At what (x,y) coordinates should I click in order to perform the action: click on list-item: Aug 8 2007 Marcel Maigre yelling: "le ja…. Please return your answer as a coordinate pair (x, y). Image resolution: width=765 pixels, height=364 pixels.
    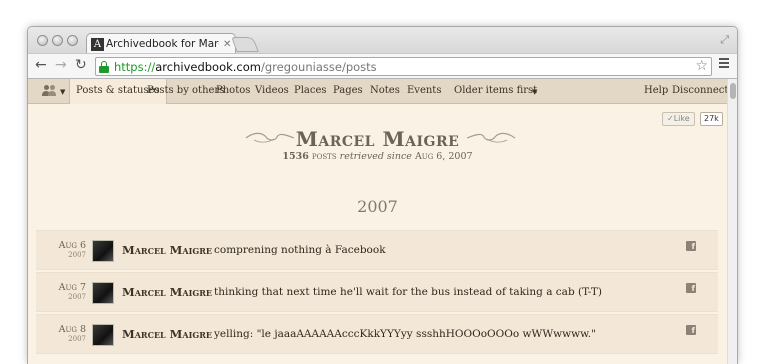
    Looking at the image, I should click on (377, 334).